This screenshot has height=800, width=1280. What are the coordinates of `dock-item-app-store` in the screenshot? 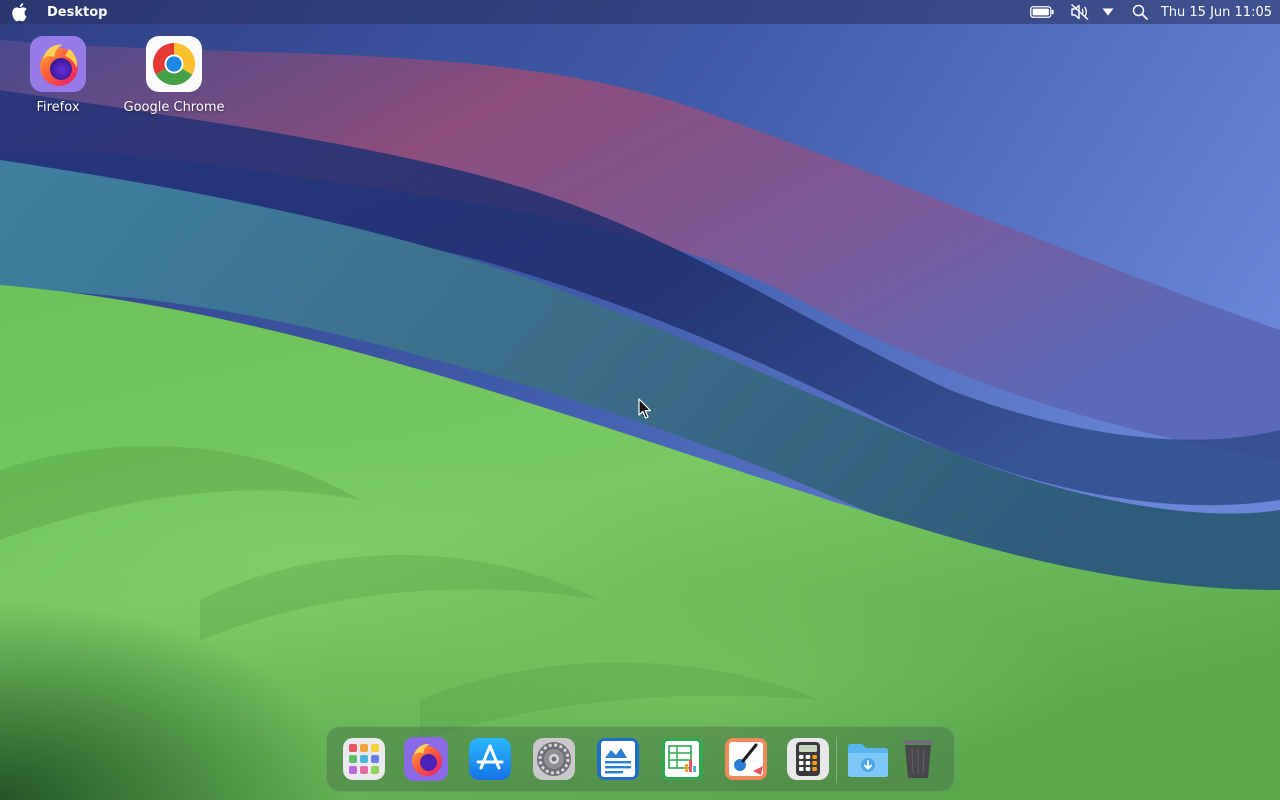 It's located at (490, 759).